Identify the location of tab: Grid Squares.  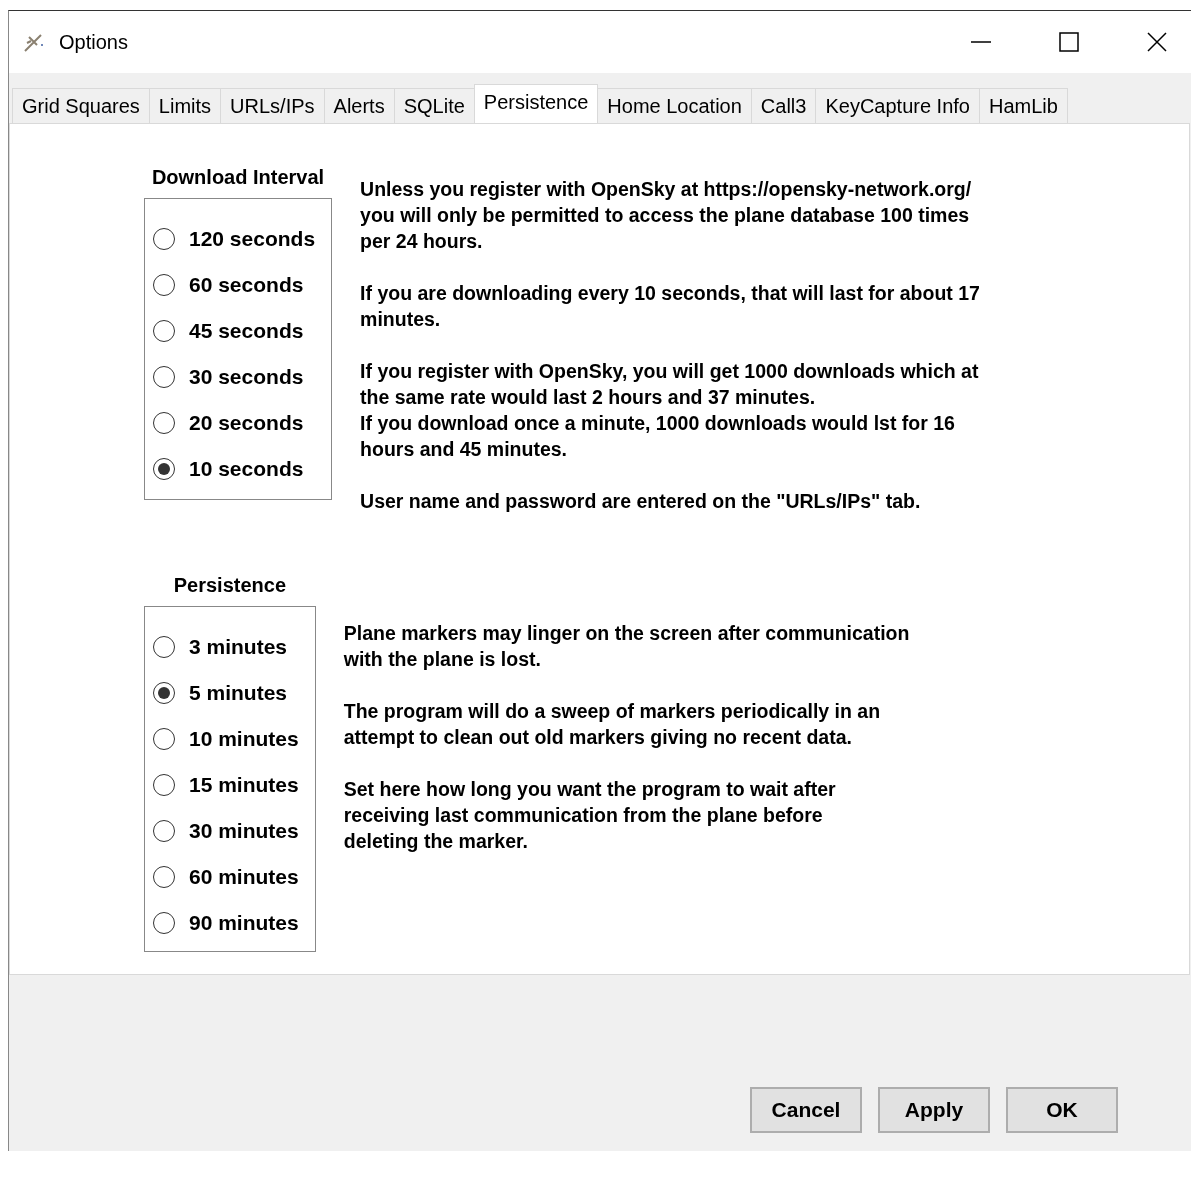
(81, 105).